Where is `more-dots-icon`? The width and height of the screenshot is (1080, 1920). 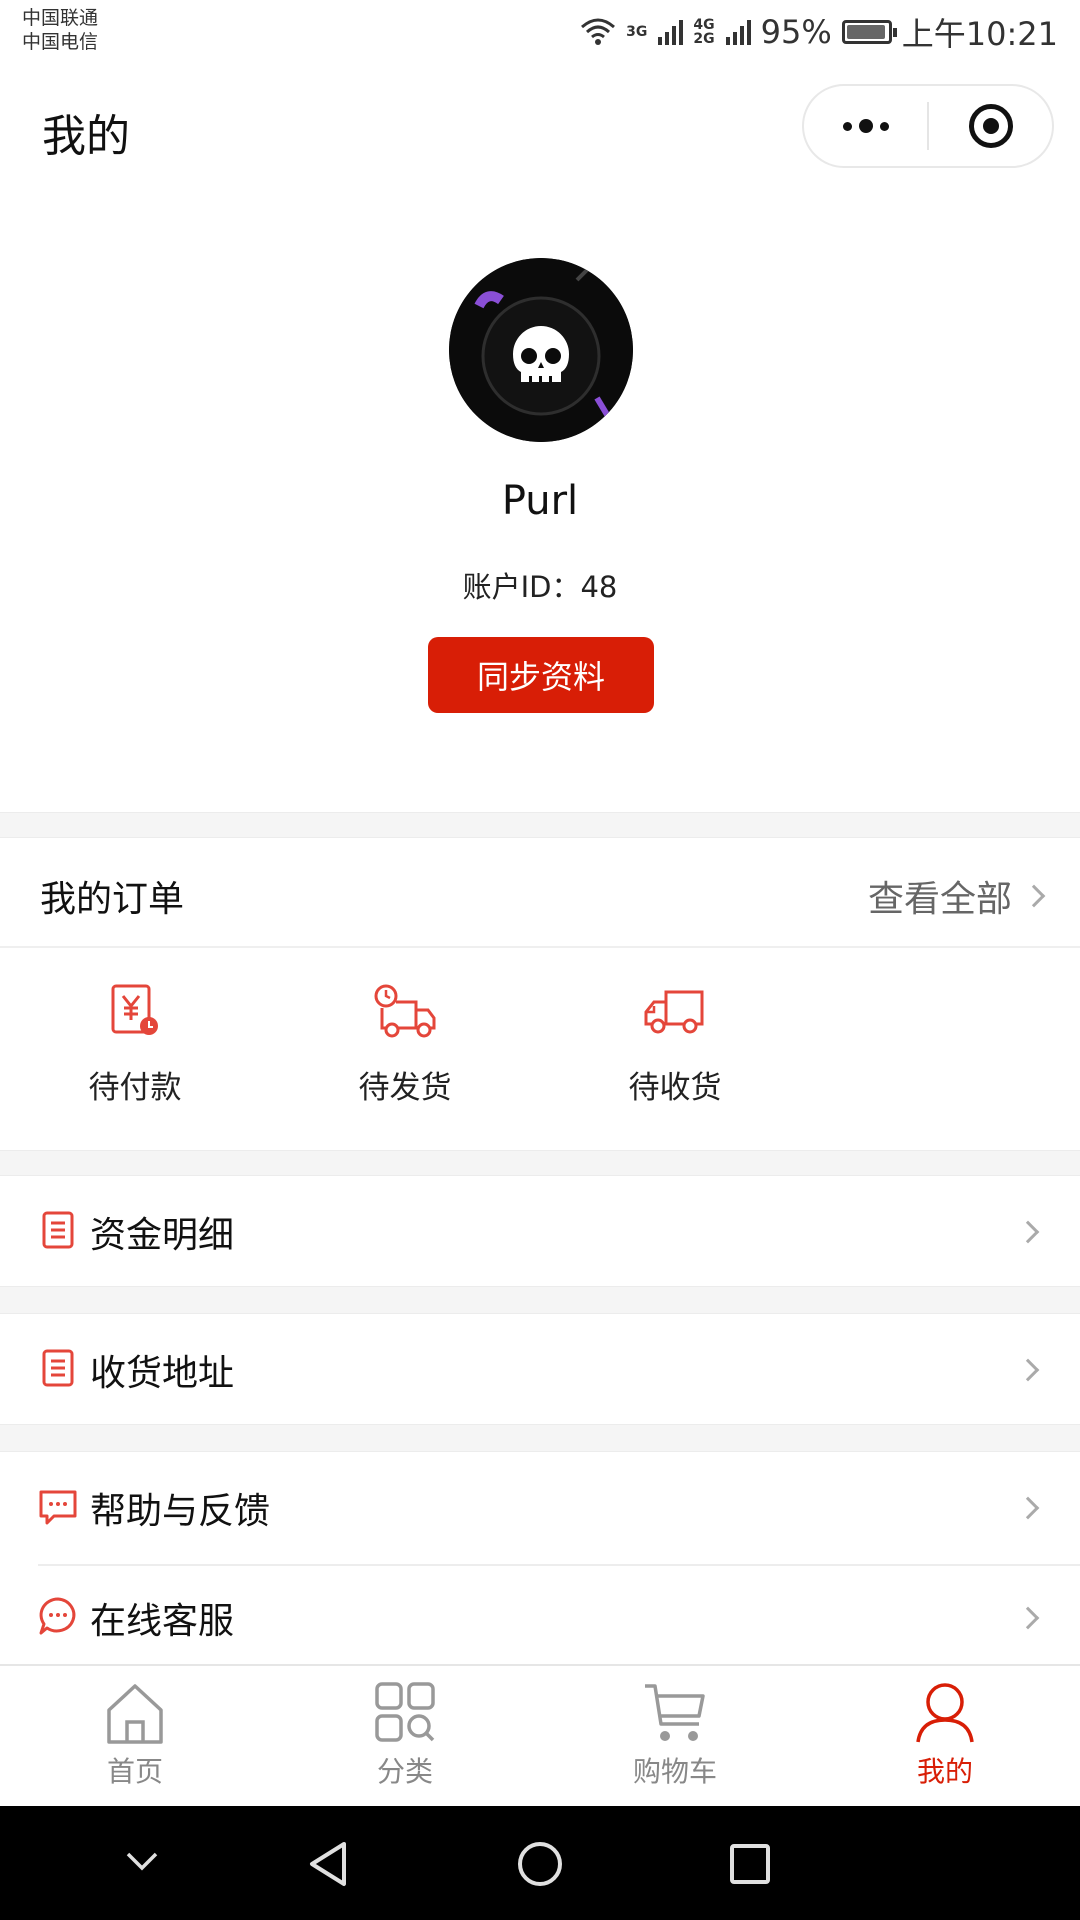 more-dots-icon is located at coordinates (865, 126).